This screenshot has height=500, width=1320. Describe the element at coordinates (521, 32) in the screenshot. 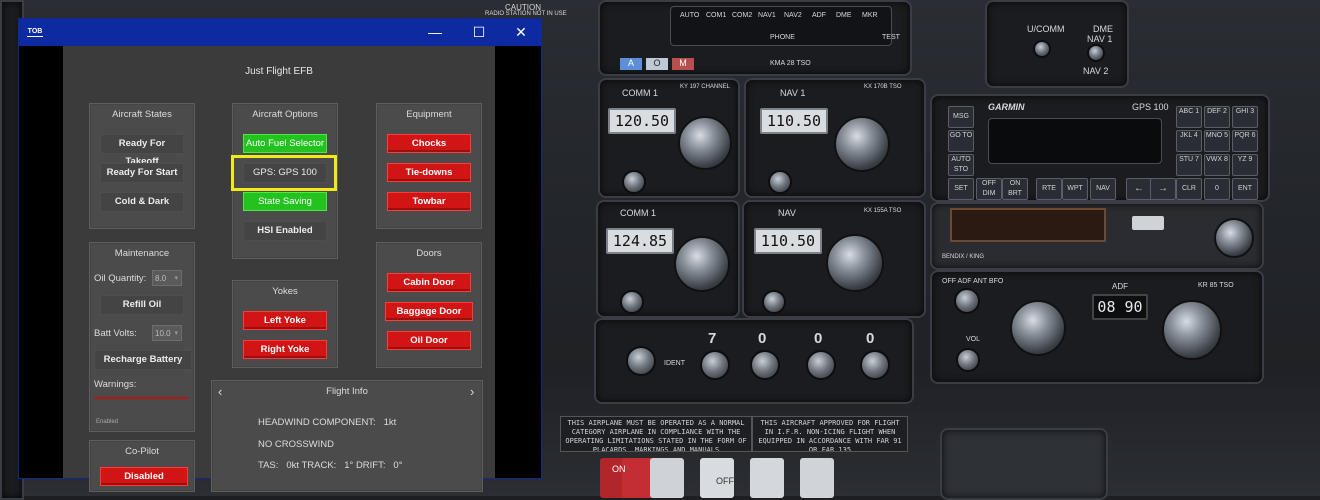

I see `close-button: ✕` at that location.